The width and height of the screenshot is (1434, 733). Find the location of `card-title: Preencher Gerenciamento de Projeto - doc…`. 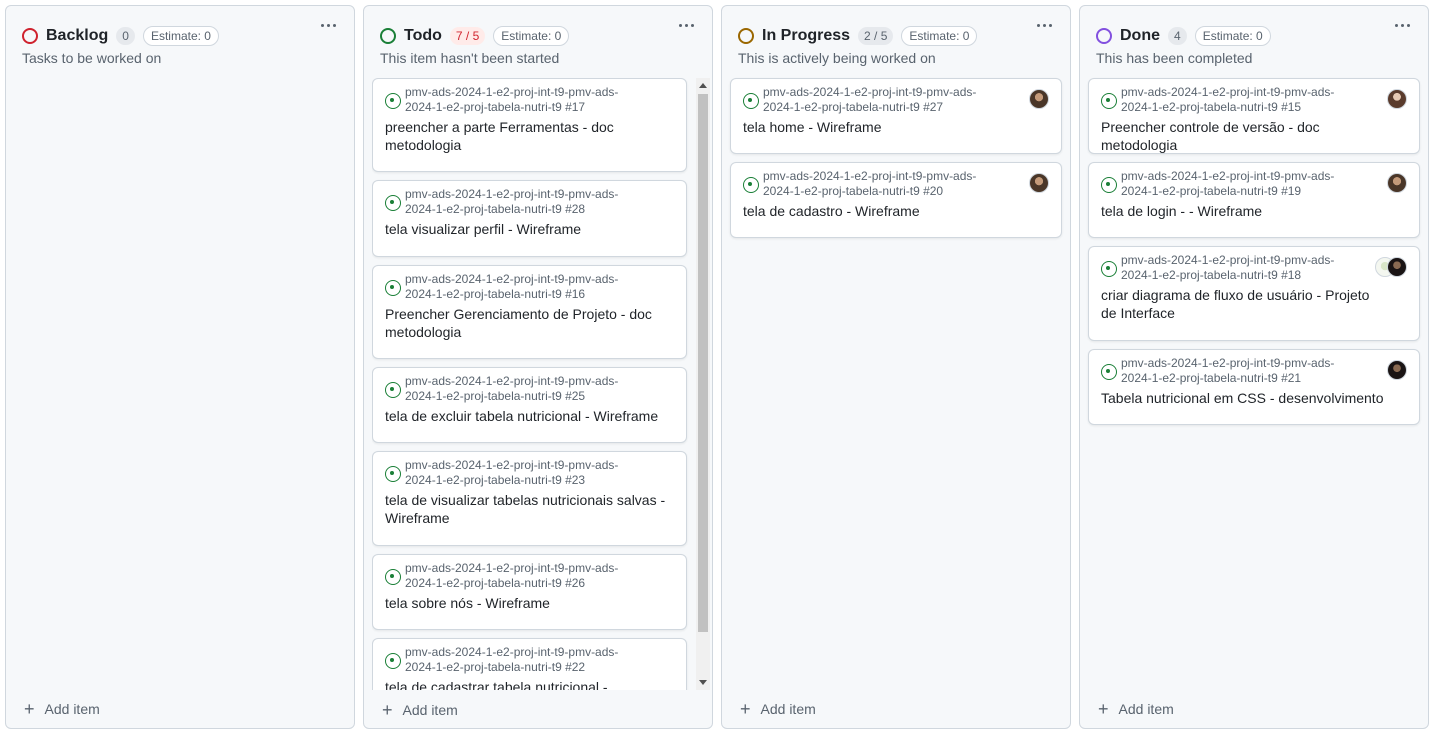

card-title: Preencher Gerenciamento de Projeto - doc… is located at coordinates (527, 323).